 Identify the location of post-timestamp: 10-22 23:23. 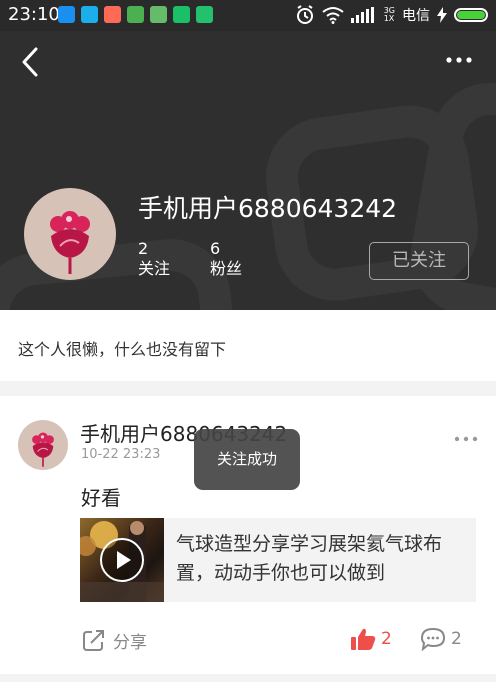
(121, 454).